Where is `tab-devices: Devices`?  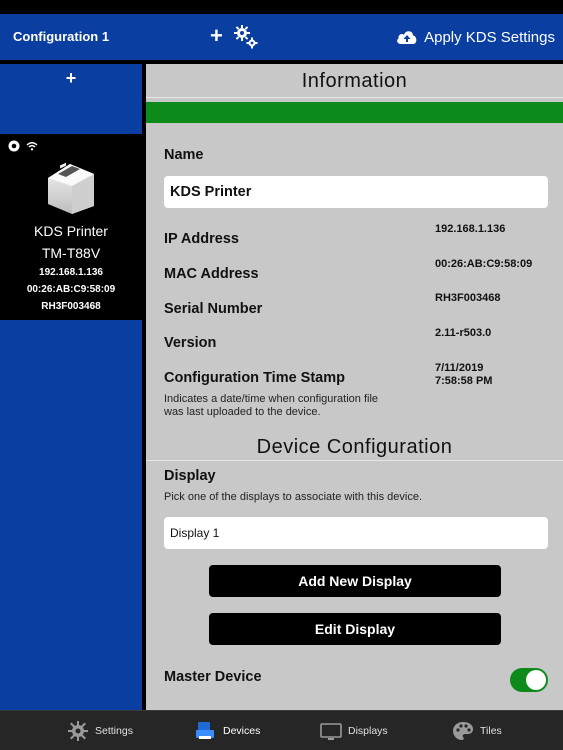 tab-devices: Devices is located at coordinates (227, 730).